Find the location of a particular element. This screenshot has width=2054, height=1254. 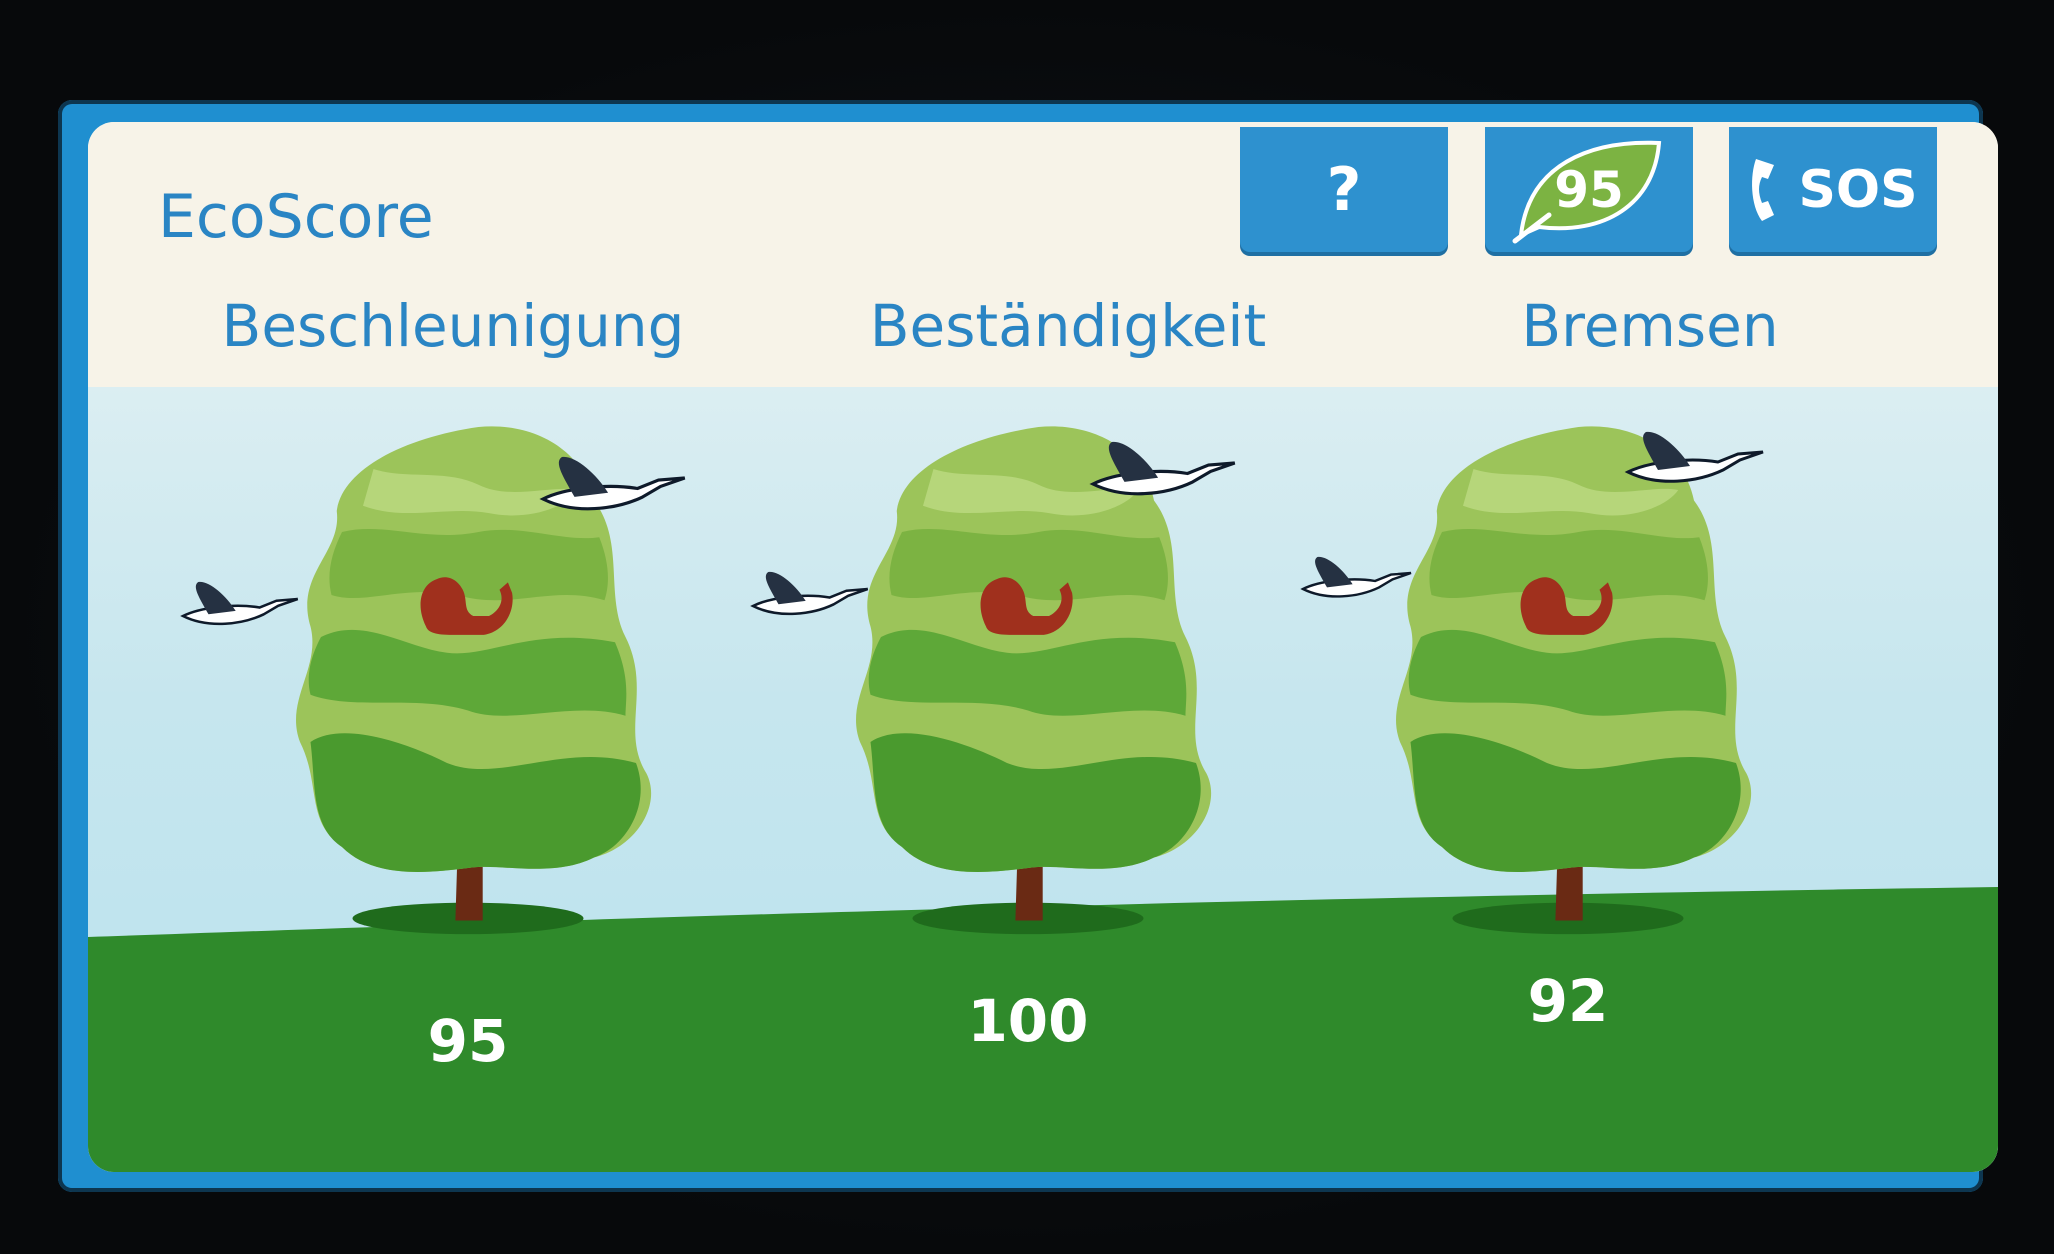

tree-braking is located at coordinates (1574, 680).